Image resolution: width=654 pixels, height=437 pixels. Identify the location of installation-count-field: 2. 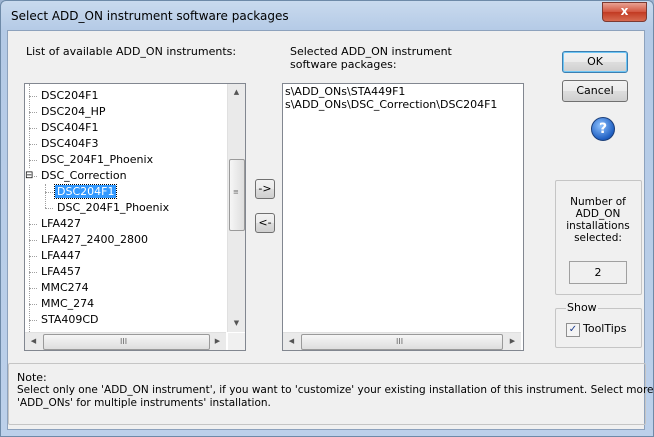
(598, 272).